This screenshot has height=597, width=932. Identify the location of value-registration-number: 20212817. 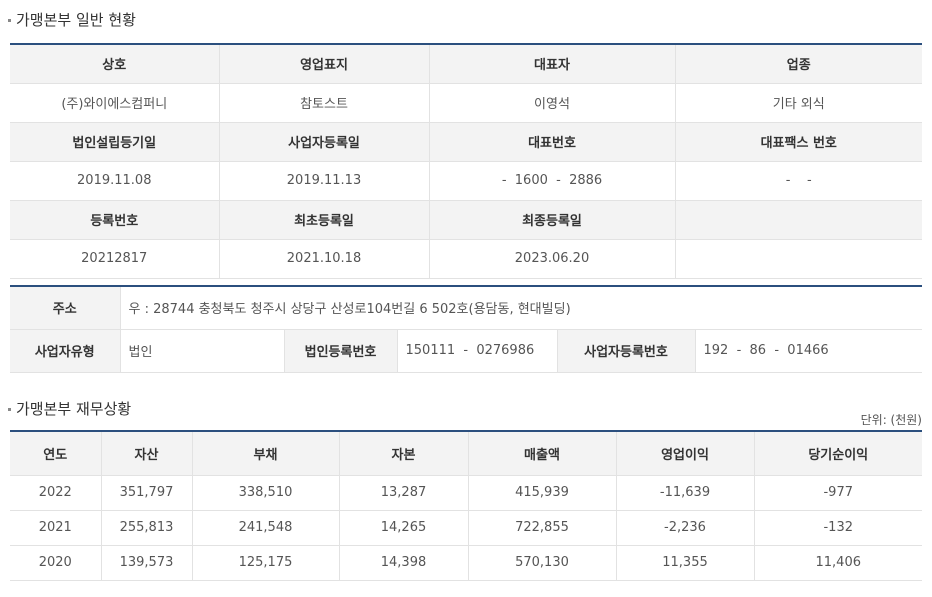
(114, 259).